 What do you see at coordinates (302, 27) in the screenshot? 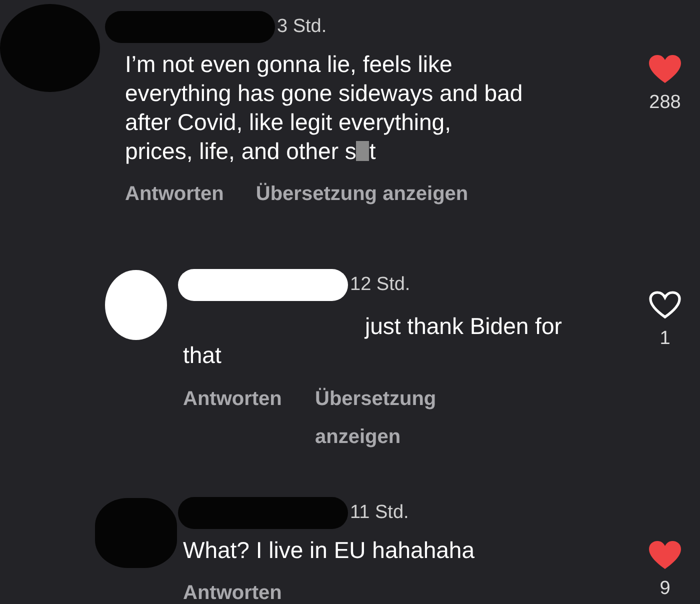
I see `timestamp: 3 Std.` at bounding box center [302, 27].